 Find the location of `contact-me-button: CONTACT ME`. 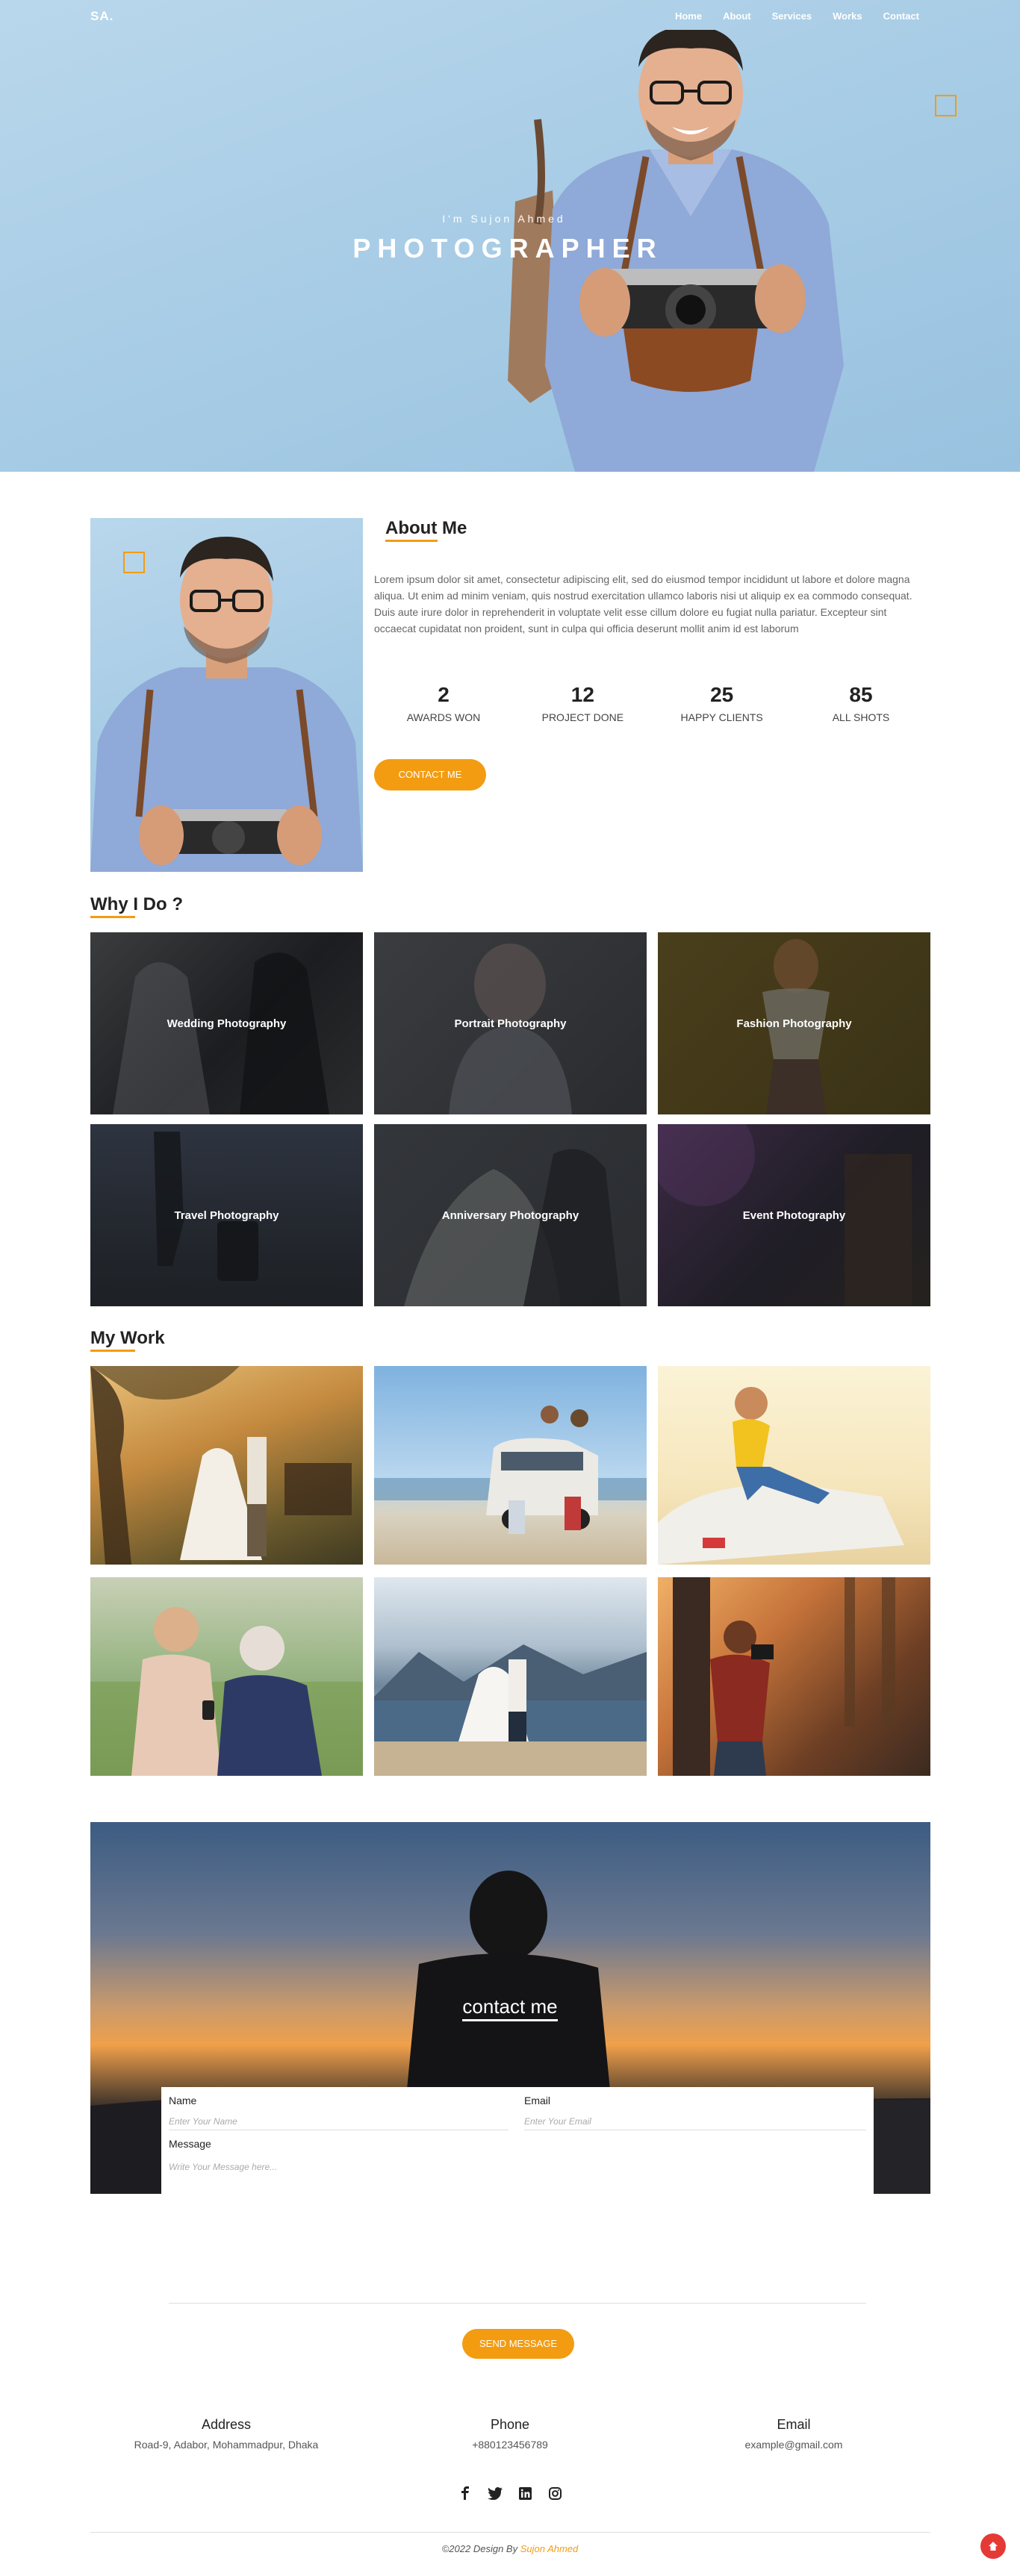

contact-me-button: CONTACT ME is located at coordinates (430, 774).